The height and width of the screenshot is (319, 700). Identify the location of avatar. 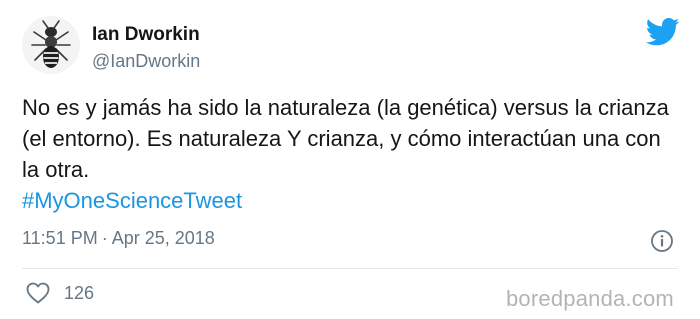
(51, 45).